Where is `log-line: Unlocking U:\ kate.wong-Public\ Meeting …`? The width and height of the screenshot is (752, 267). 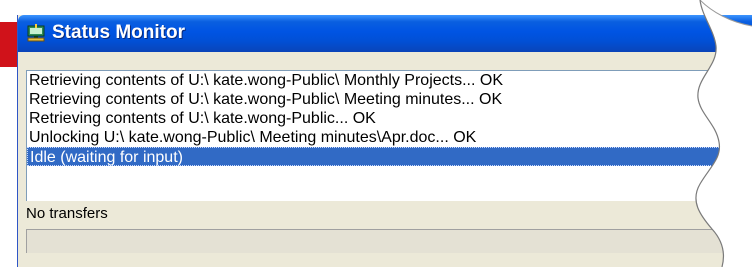
log-line: Unlocking U:\ kate.wong-Public\ Meeting … is located at coordinates (389, 137).